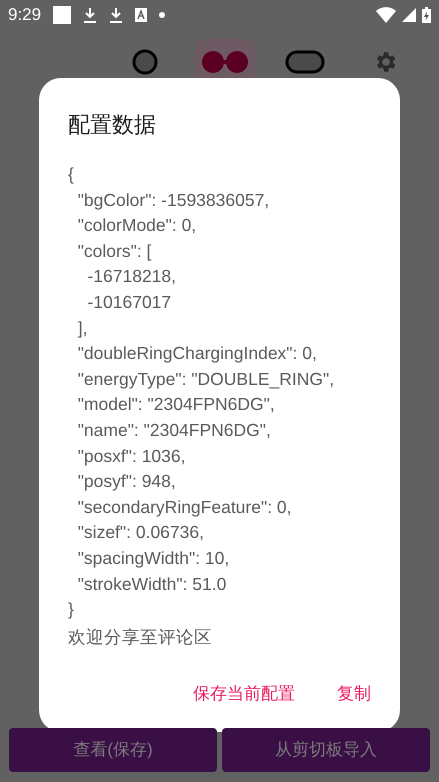  What do you see at coordinates (62, 15) in the screenshot?
I see `square-icon` at bounding box center [62, 15].